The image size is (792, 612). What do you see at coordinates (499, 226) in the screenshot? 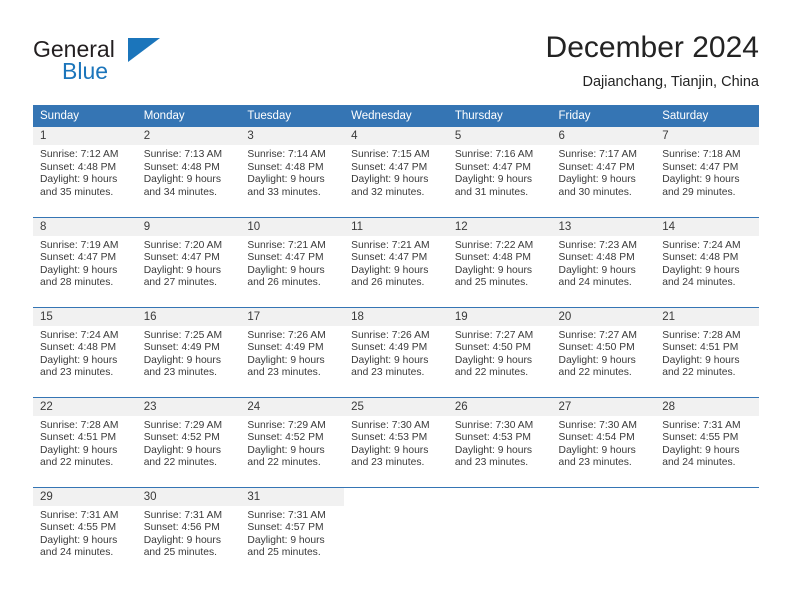
I see `day-number: 12` at bounding box center [499, 226].